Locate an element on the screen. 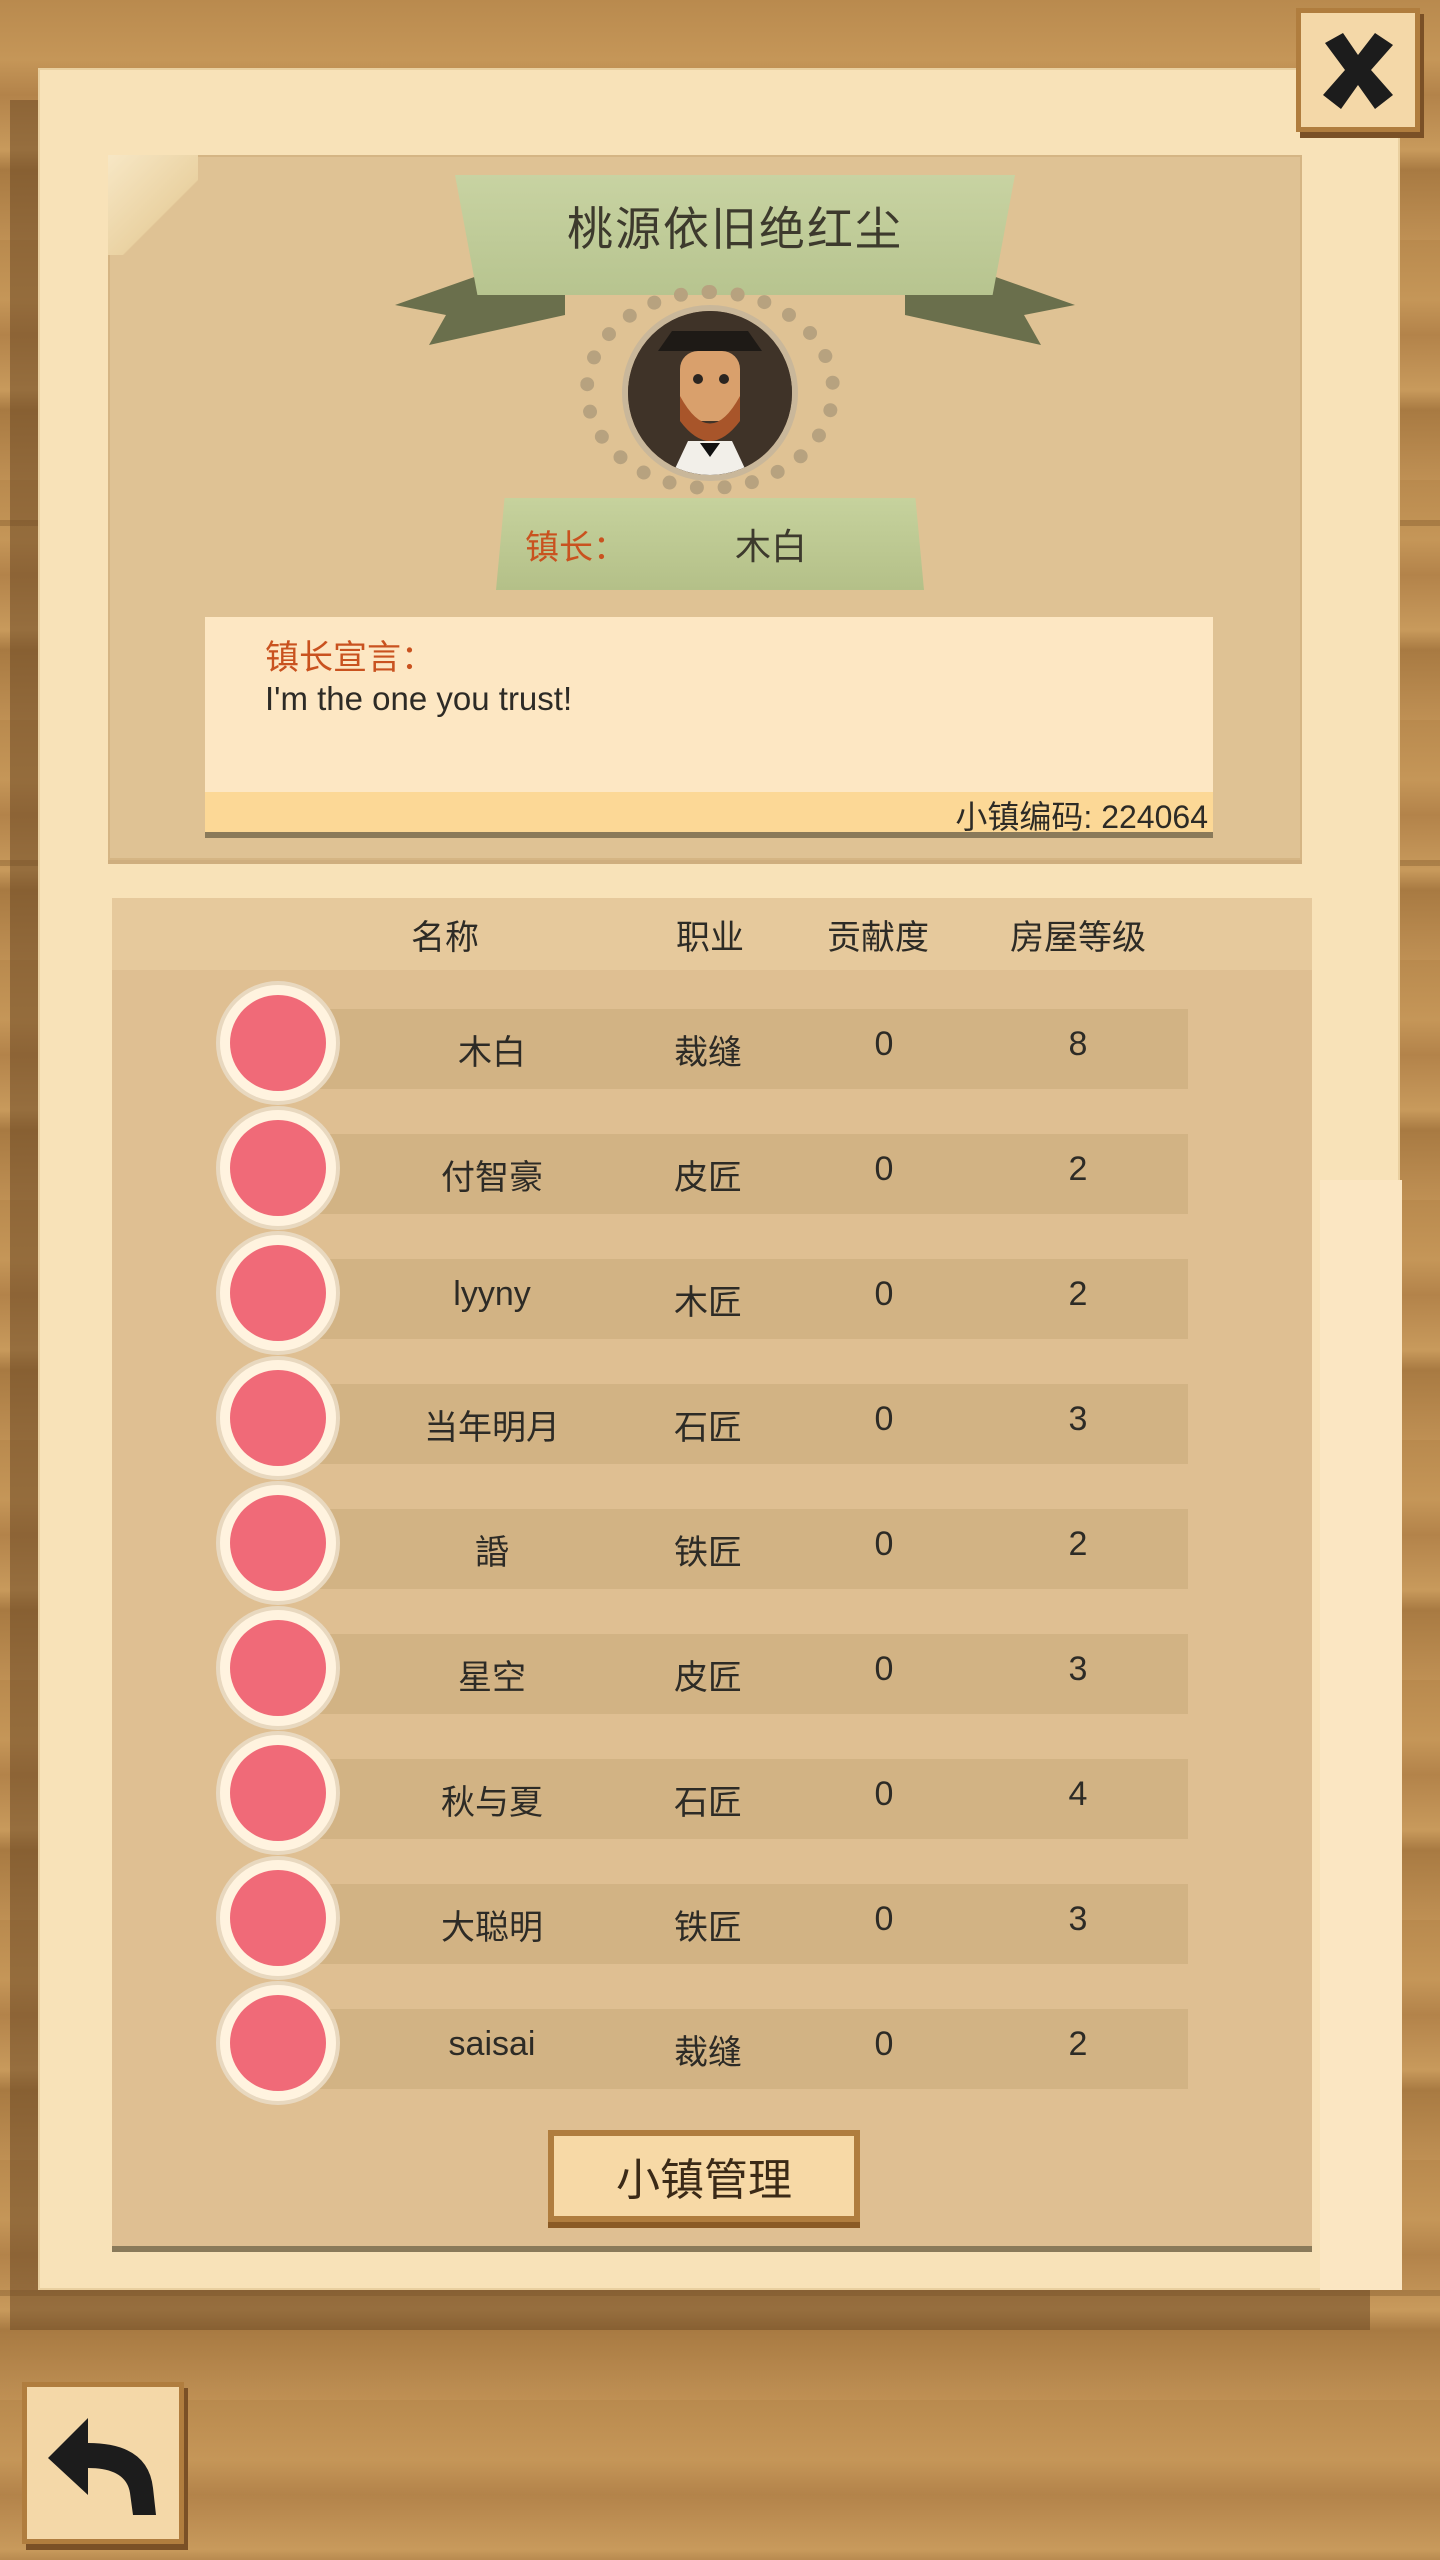  mayor-avatar is located at coordinates (710, 393).